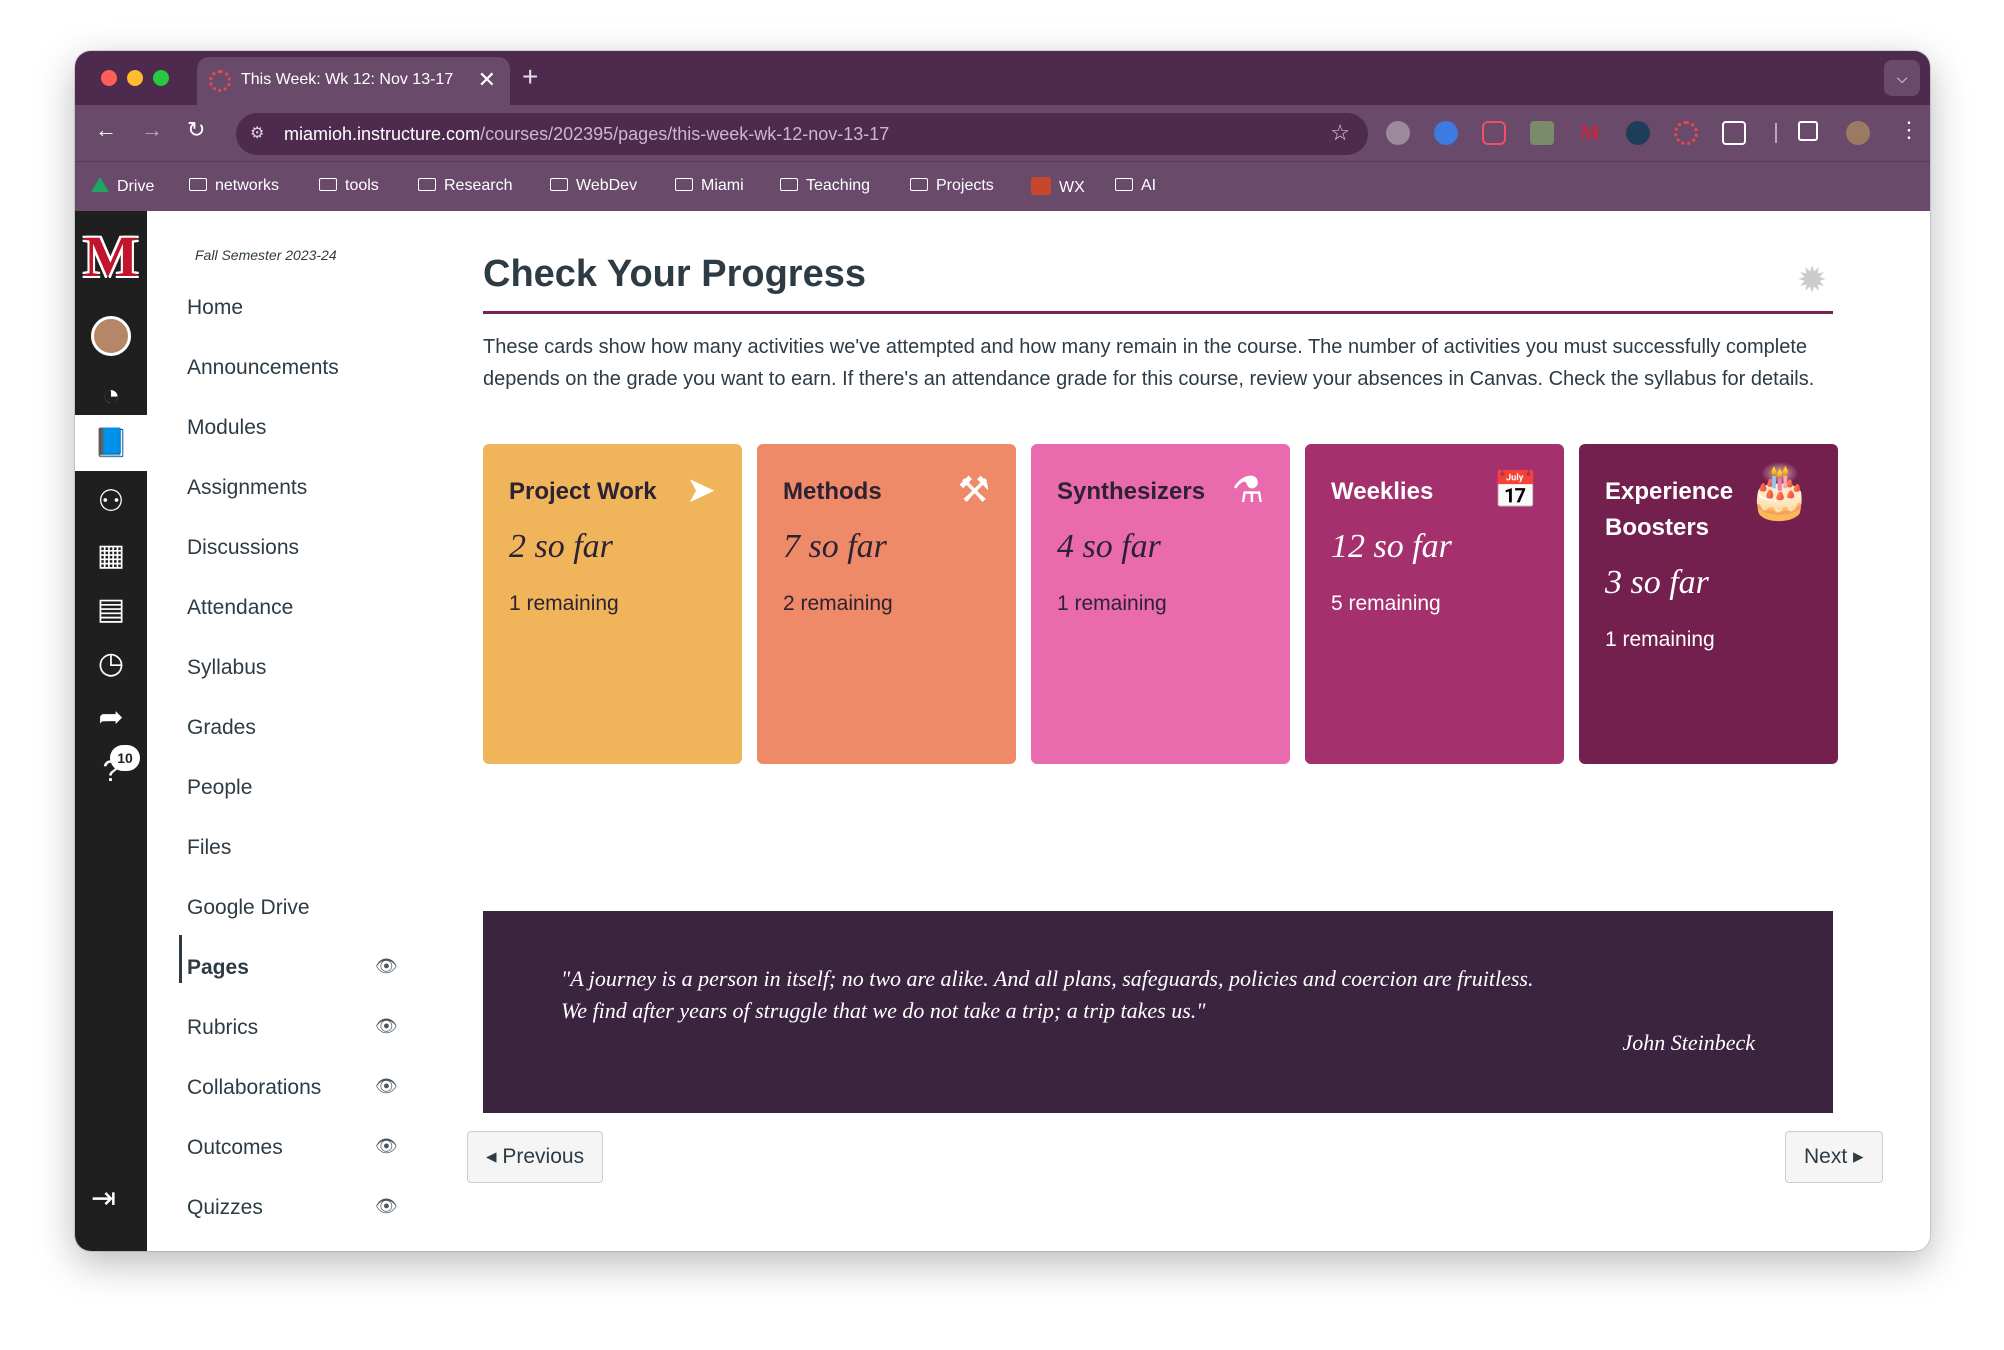 This screenshot has width=2004, height=1350. What do you see at coordinates (722, 185) in the screenshot?
I see `bookmark-label: Miami` at bounding box center [722, 185].